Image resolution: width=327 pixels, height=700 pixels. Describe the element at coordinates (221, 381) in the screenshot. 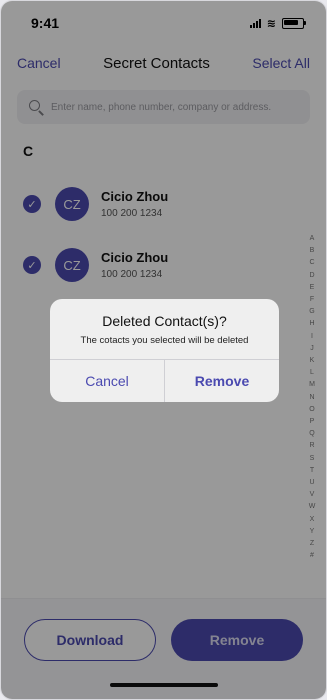

I see `dialog-remove-button: Remove` at that location.